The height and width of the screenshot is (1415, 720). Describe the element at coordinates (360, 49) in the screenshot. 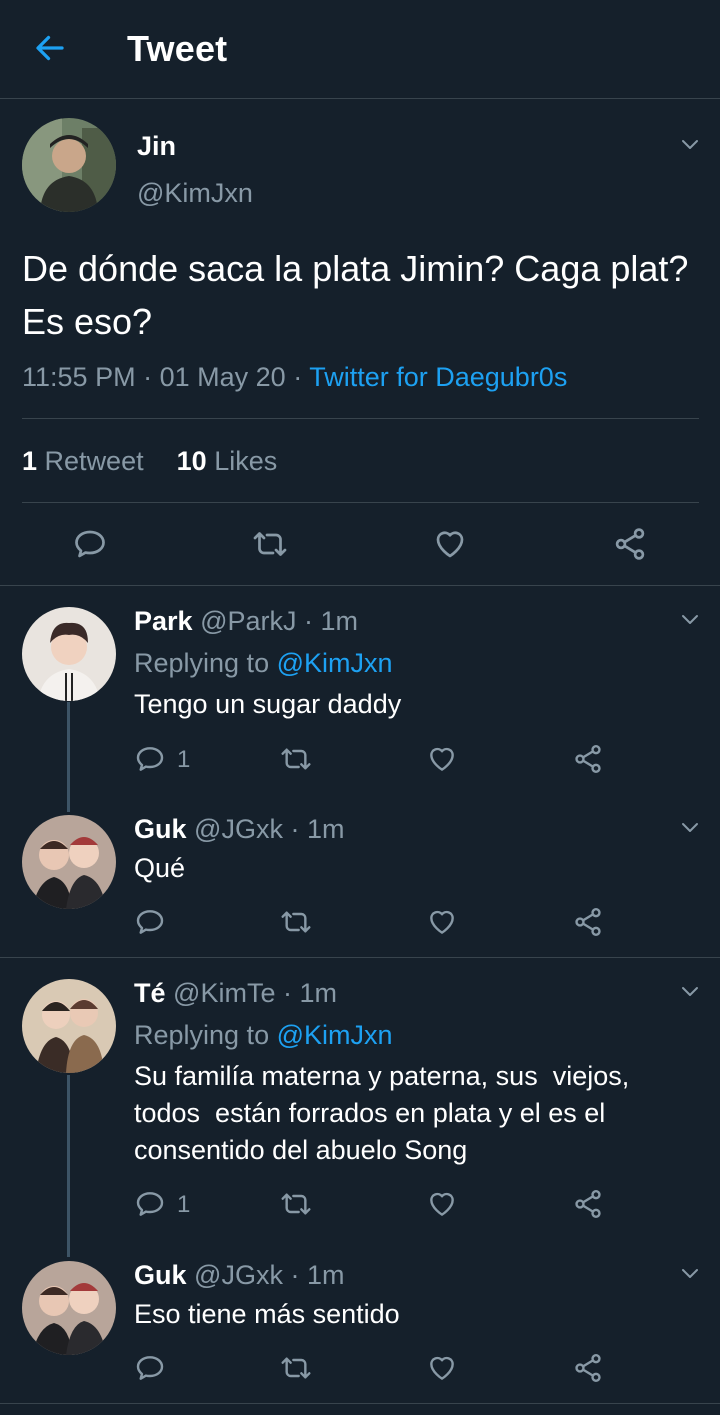

I see `top-bar` at that location.